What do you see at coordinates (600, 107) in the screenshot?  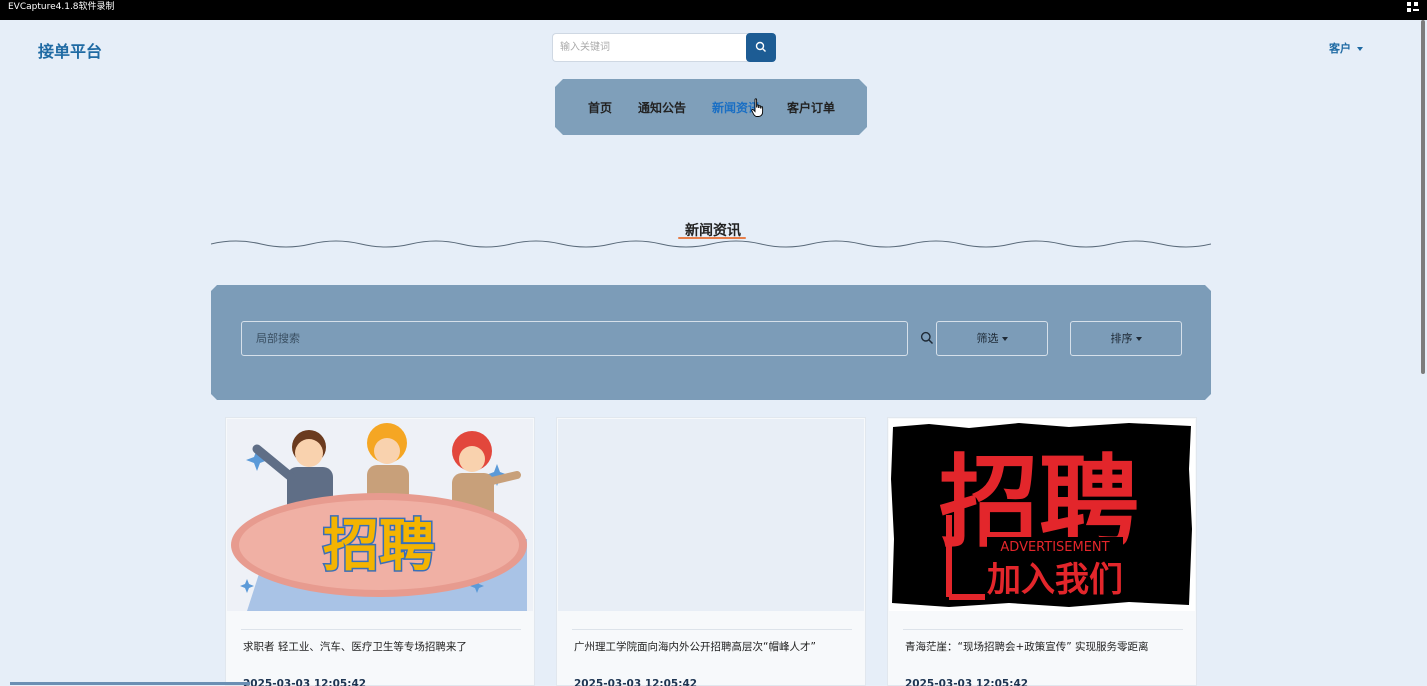 I see `nav-item-home: 首页` at bounding box center [600, 107].